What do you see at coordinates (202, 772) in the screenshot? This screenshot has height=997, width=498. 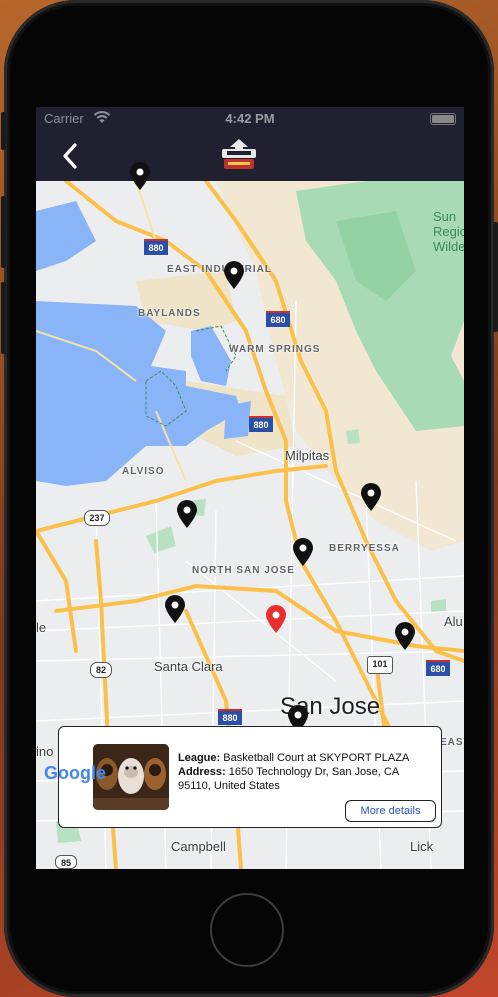 I see `address-label: Address:` at bounding box center [202, 772].